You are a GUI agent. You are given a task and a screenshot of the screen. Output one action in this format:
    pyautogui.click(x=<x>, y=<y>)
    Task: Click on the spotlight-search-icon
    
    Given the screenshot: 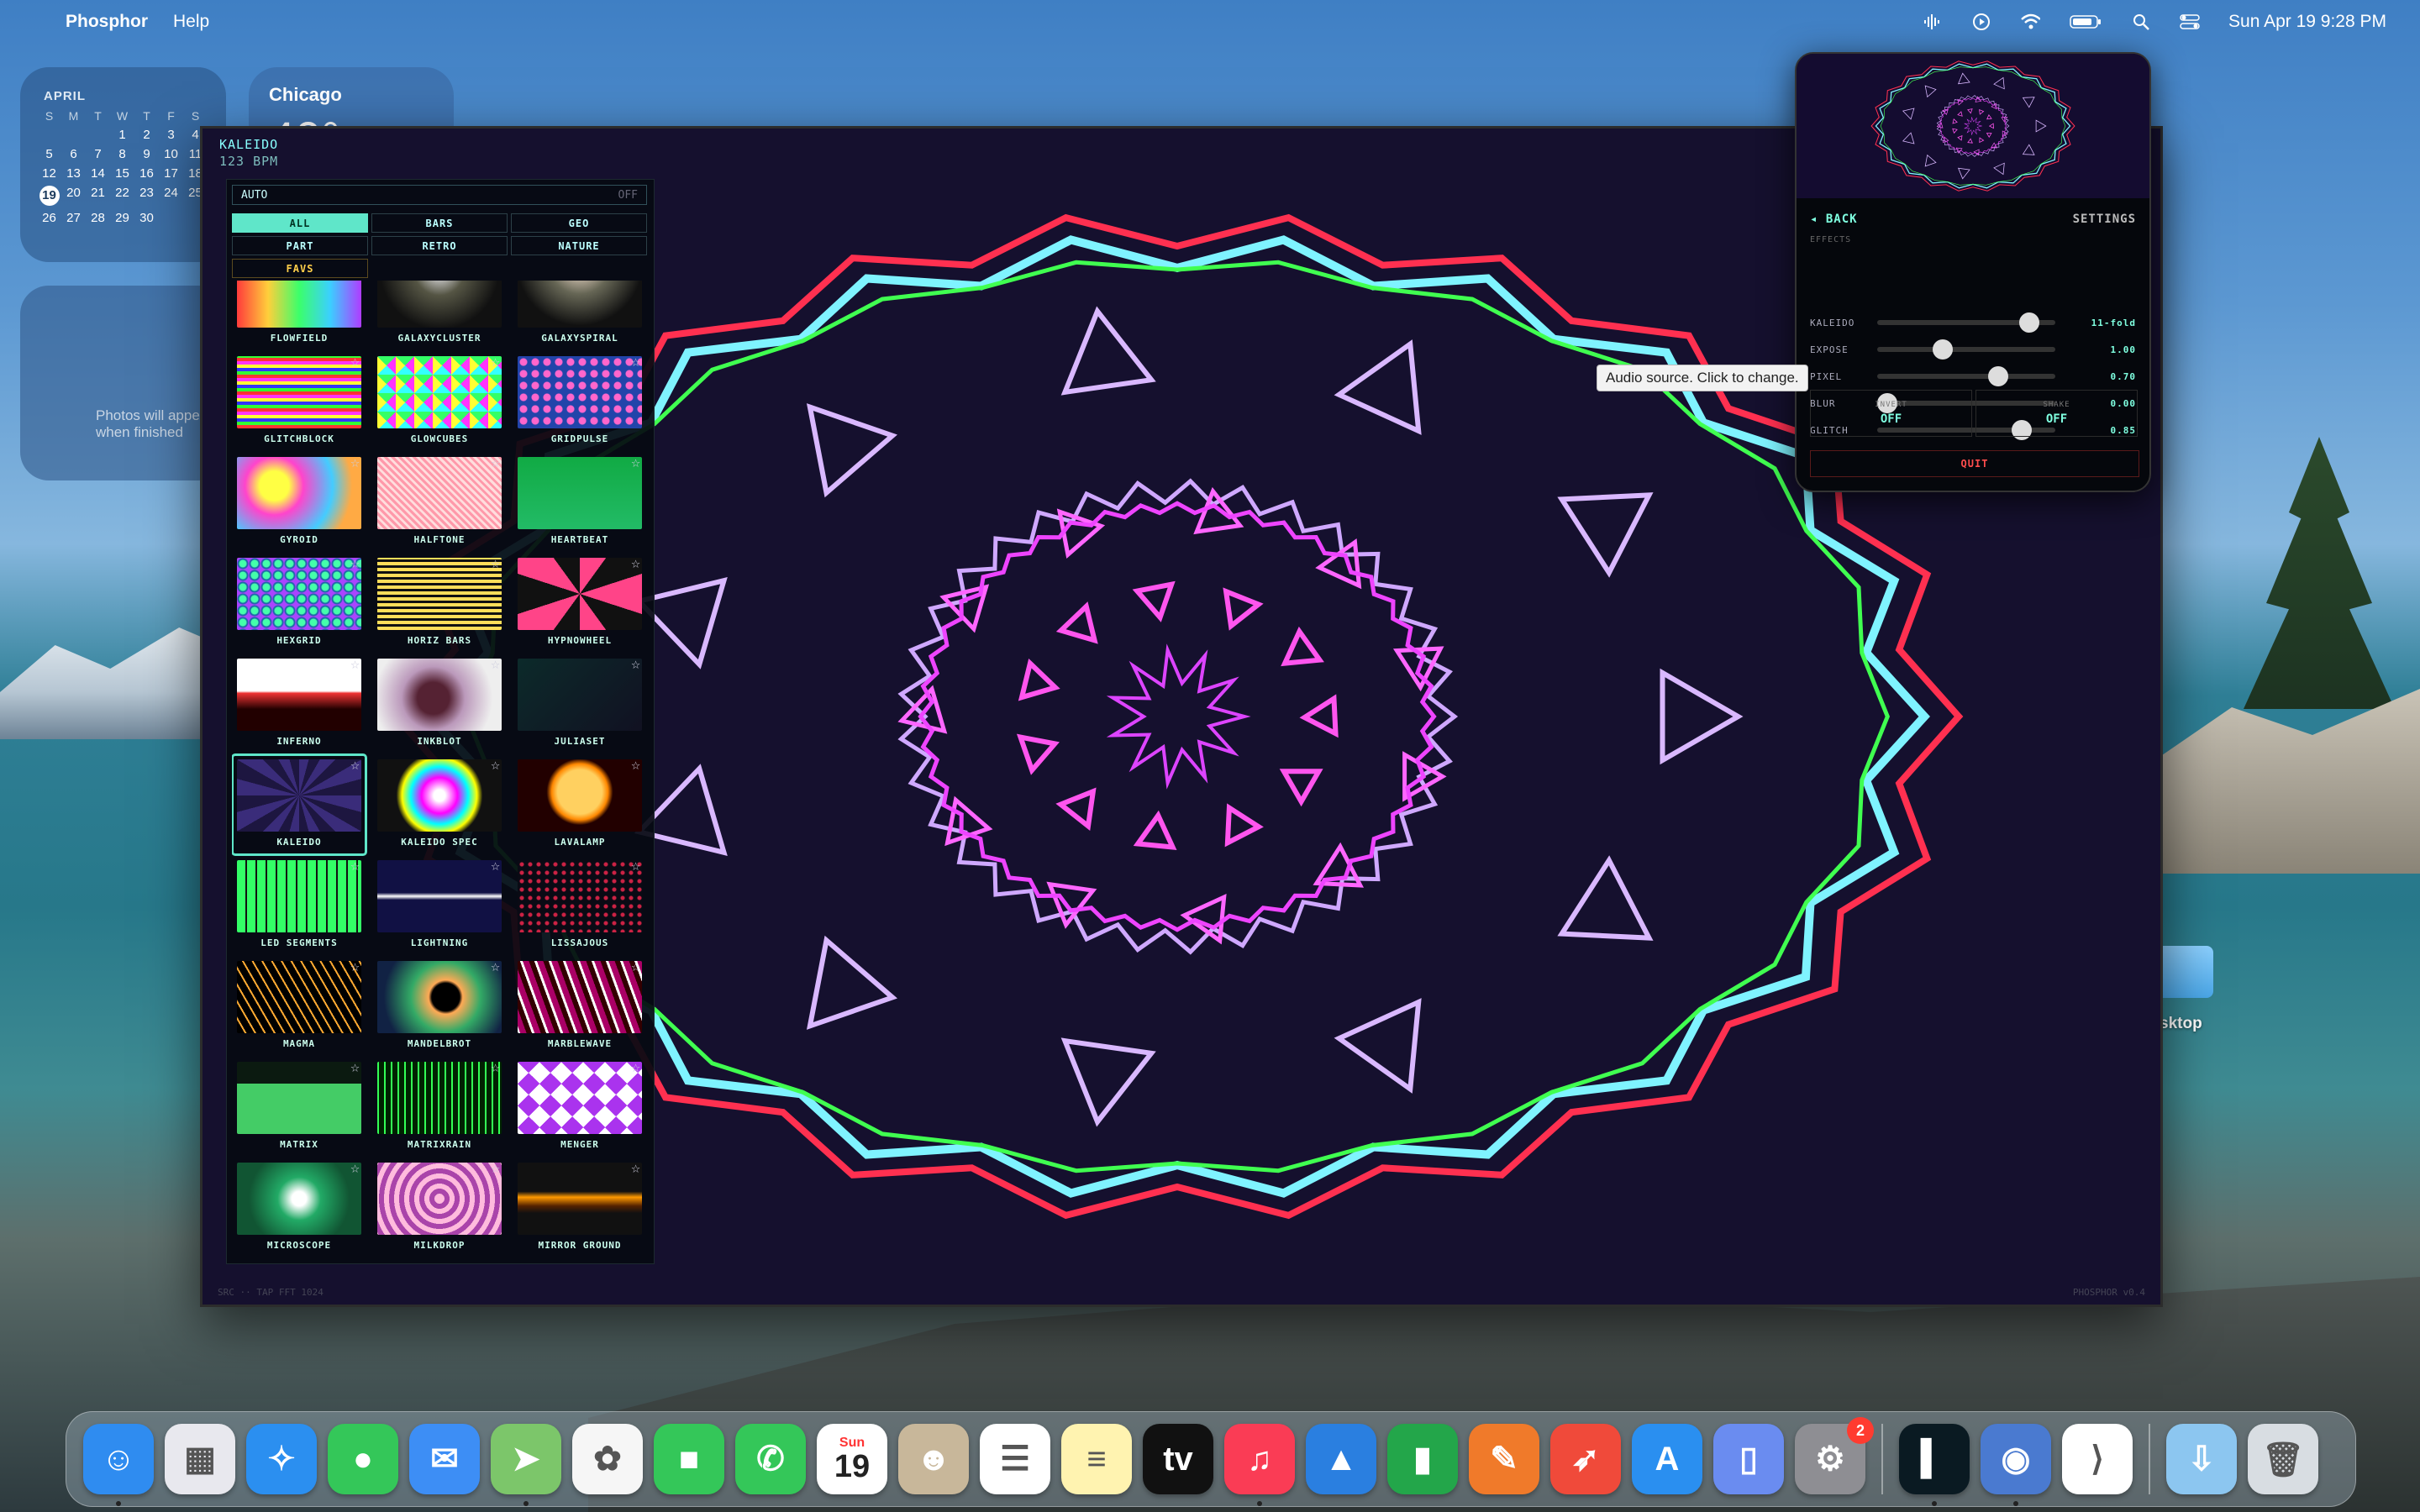 What is the action you would take?
    pyautogui.click(x=2141, y=22)
    